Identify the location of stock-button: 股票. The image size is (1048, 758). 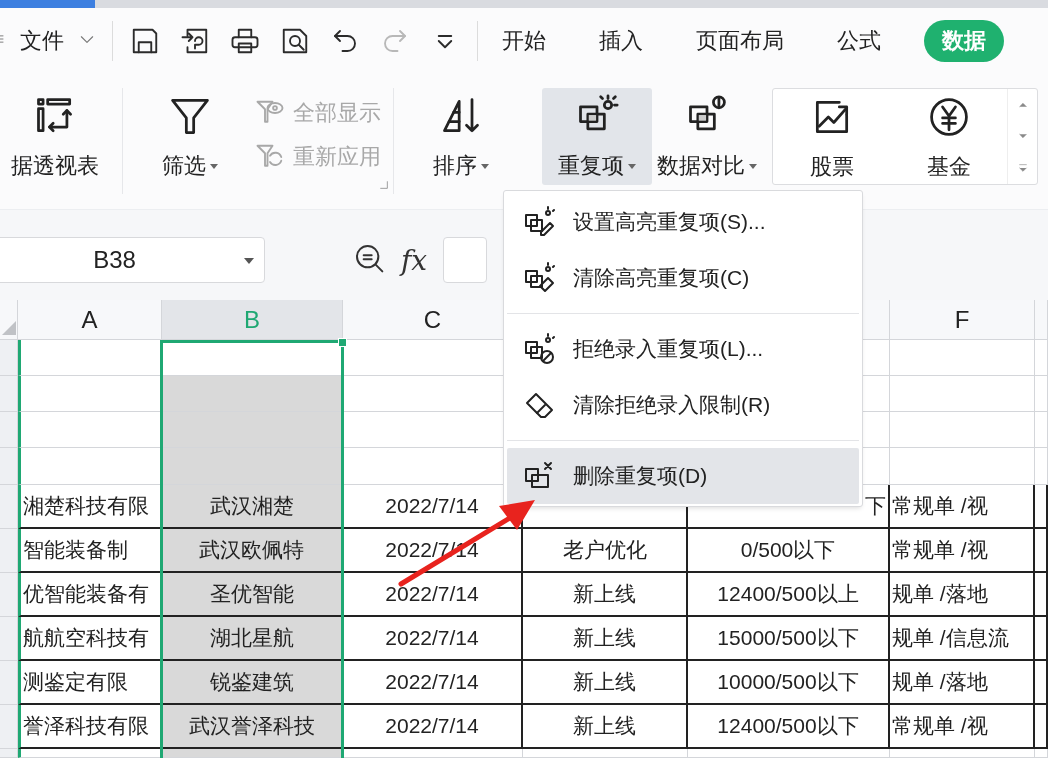
(831, 137).